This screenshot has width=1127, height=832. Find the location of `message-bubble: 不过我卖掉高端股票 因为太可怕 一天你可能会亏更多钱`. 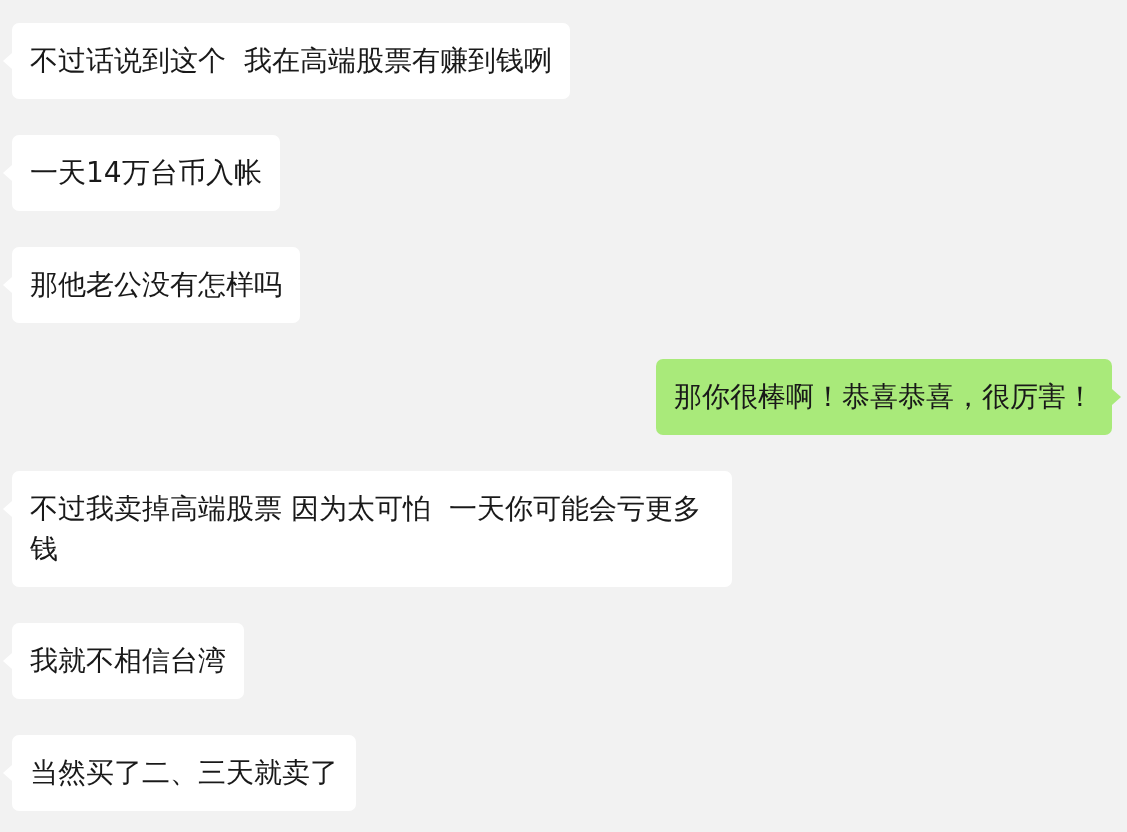

message-bubble: 不过我卖掉高端股票 因为太可怕 一天你可能会亏更多钱 is located at coordinates (372, 529).